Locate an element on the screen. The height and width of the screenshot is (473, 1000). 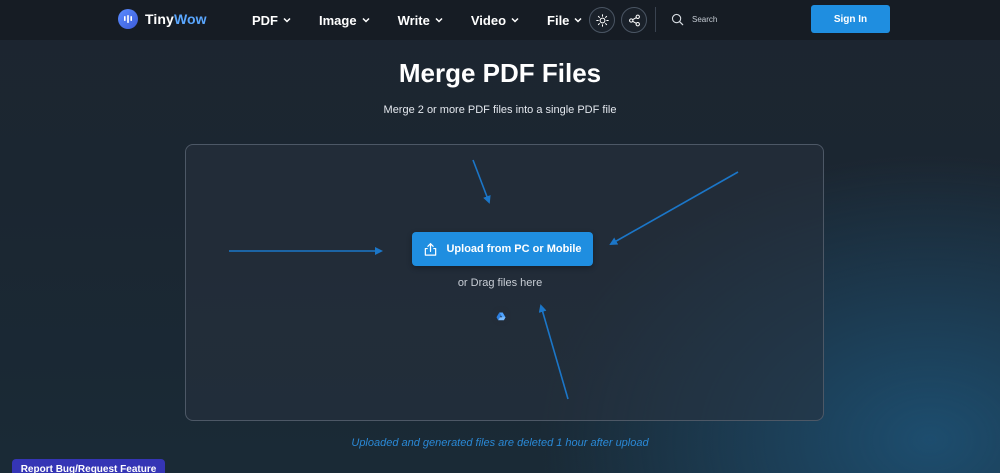
nav-item-image: Image is located at coordinates (345, 20).